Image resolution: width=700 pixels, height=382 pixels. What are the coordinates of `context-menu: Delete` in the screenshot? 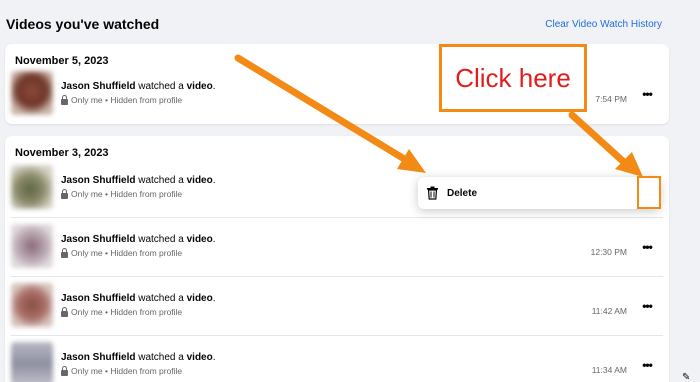 It's located at (539, 193).